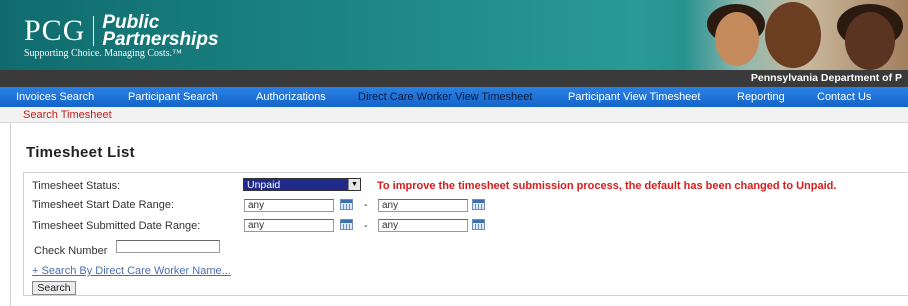 The height and width of the screenshot is (306, 908). What do you see at coordinates (291, 97) in the screenshot?
I see `nav-authorizations: Authorizations` at bounding box center [291, 97].